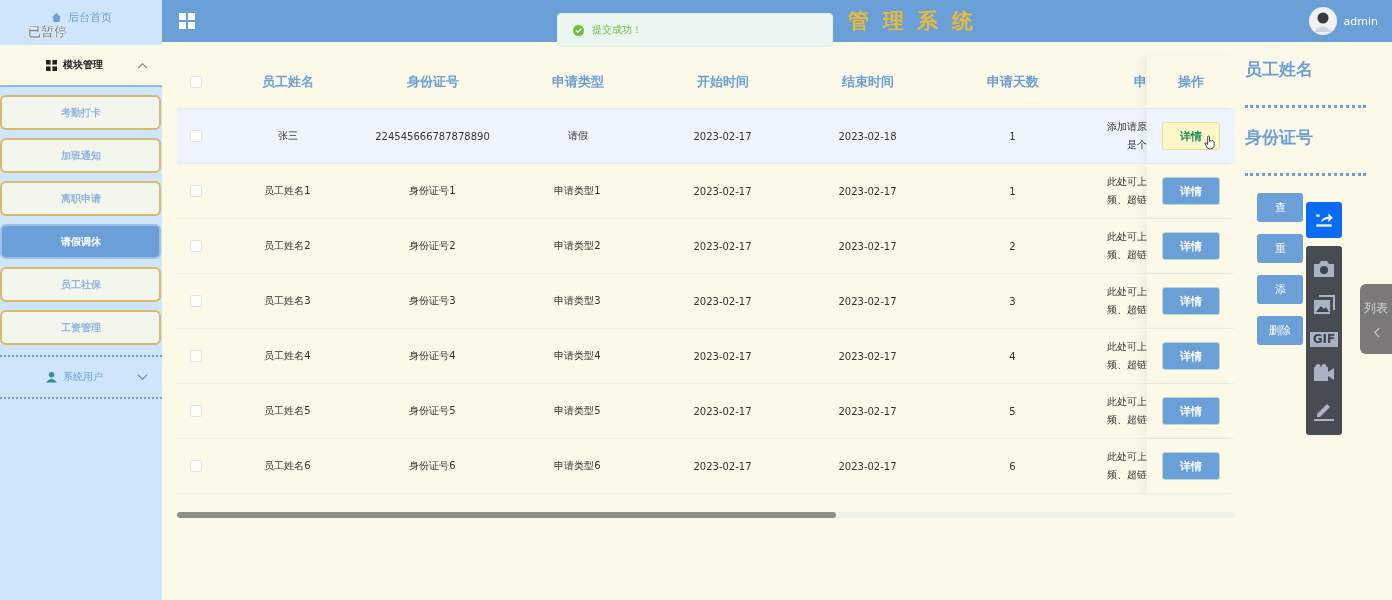 Image resolution: width=1392 pixels, height=600 pixels. What do you see at coordinates (432, 466) in the screenshot?
I see `table-cell: 身份证号6` at bounding box center [432, 466].